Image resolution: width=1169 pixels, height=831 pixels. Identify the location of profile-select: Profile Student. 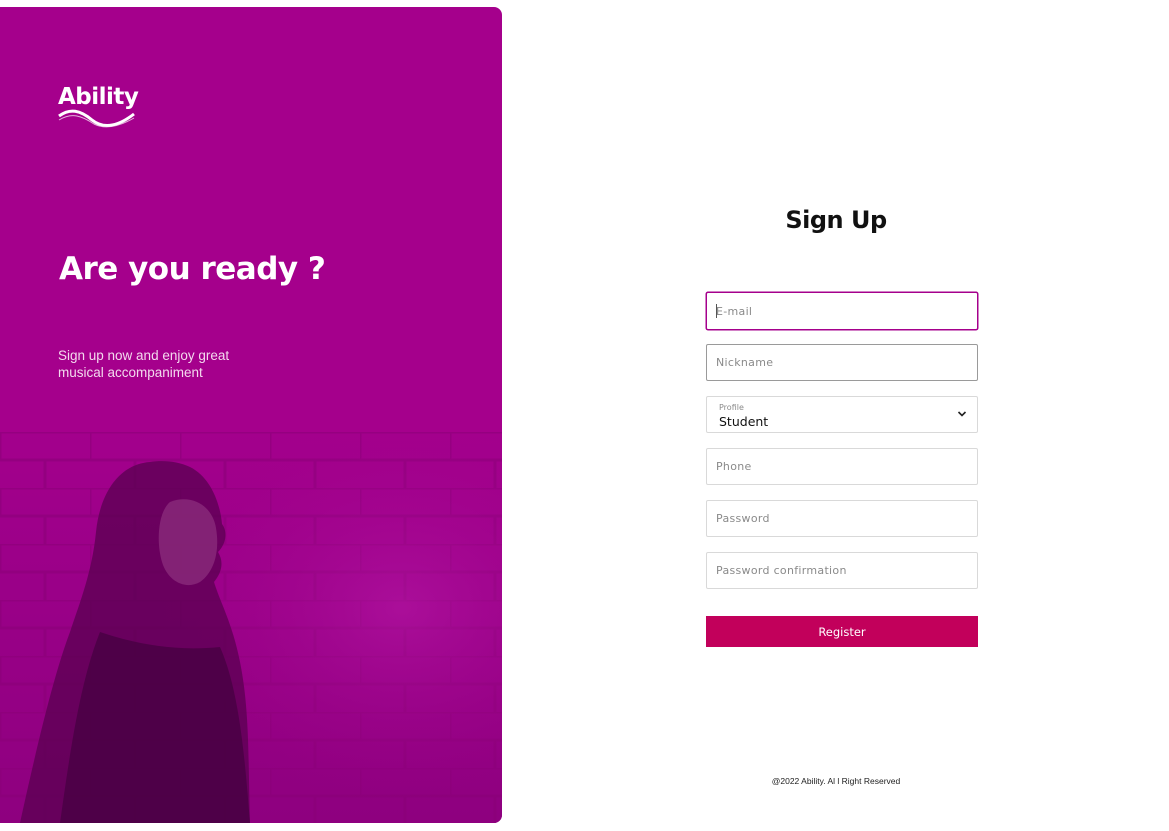
(842, 414).